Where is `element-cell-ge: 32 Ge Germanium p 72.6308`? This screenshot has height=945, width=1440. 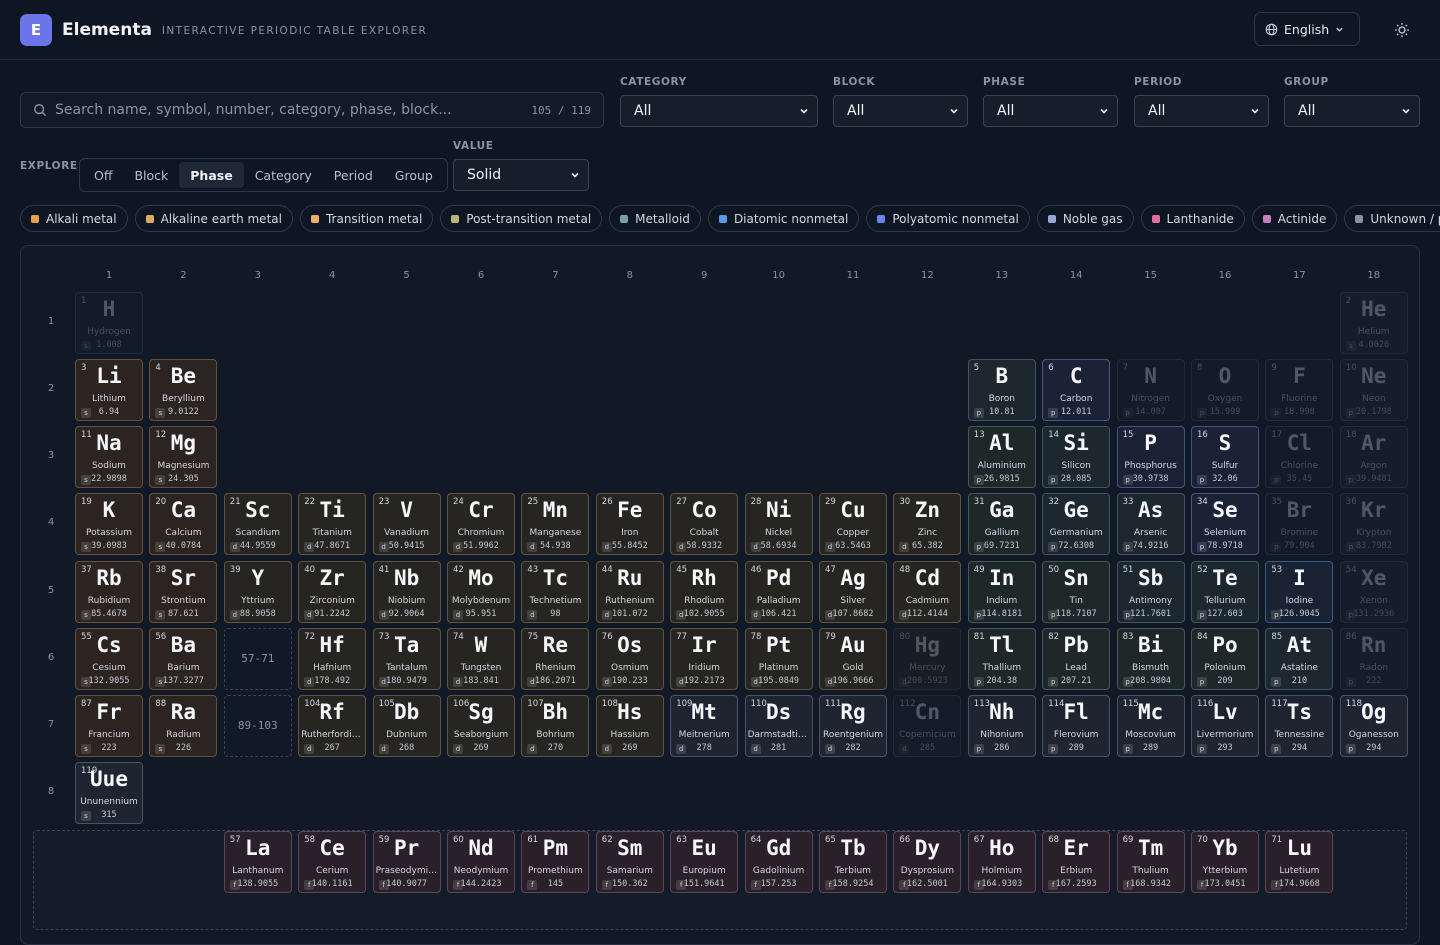
element-cell-ge: 32 Ge Germanium p 72.6308 is located at coordinates (1076, 524).